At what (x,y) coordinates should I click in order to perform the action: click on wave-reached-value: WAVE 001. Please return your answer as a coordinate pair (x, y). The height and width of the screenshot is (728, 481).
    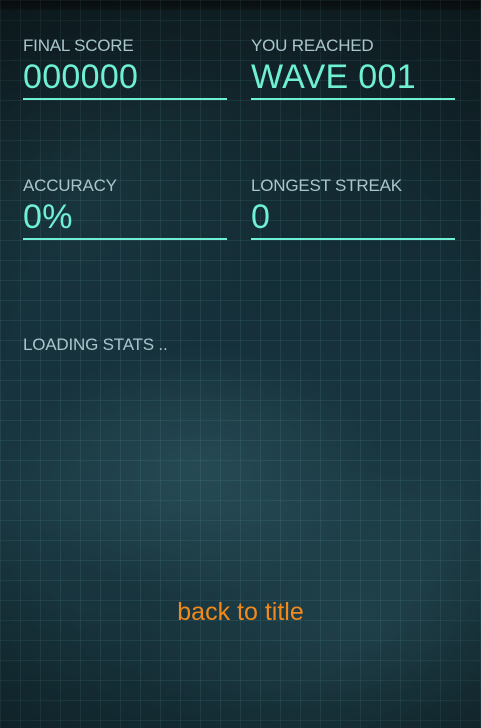
    Looking at the image, I should click on (333, 77).